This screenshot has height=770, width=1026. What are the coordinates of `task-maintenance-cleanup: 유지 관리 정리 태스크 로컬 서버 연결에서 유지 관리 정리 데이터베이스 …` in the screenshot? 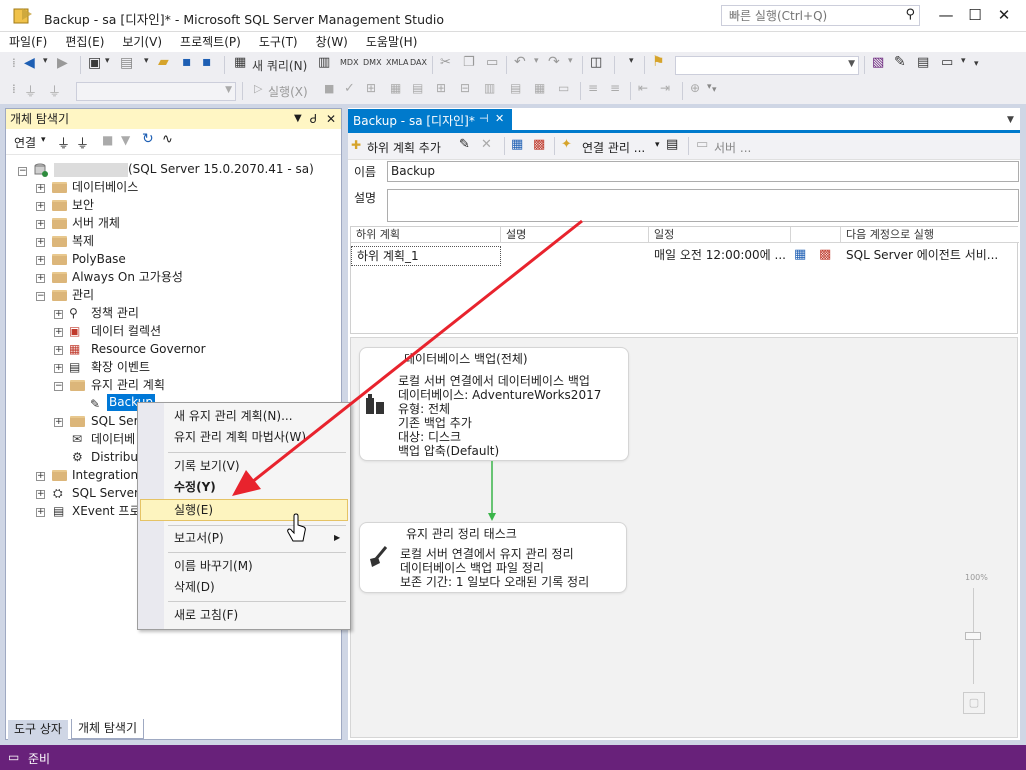 It's located at (493, 557).